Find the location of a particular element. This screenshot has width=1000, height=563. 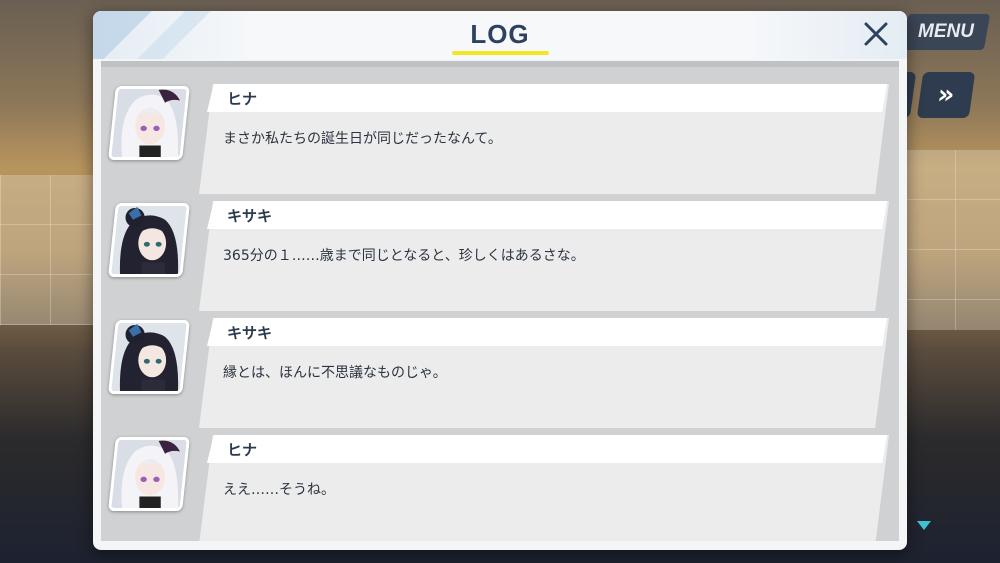

log-title: LOG is located at coordinates (500, 34).